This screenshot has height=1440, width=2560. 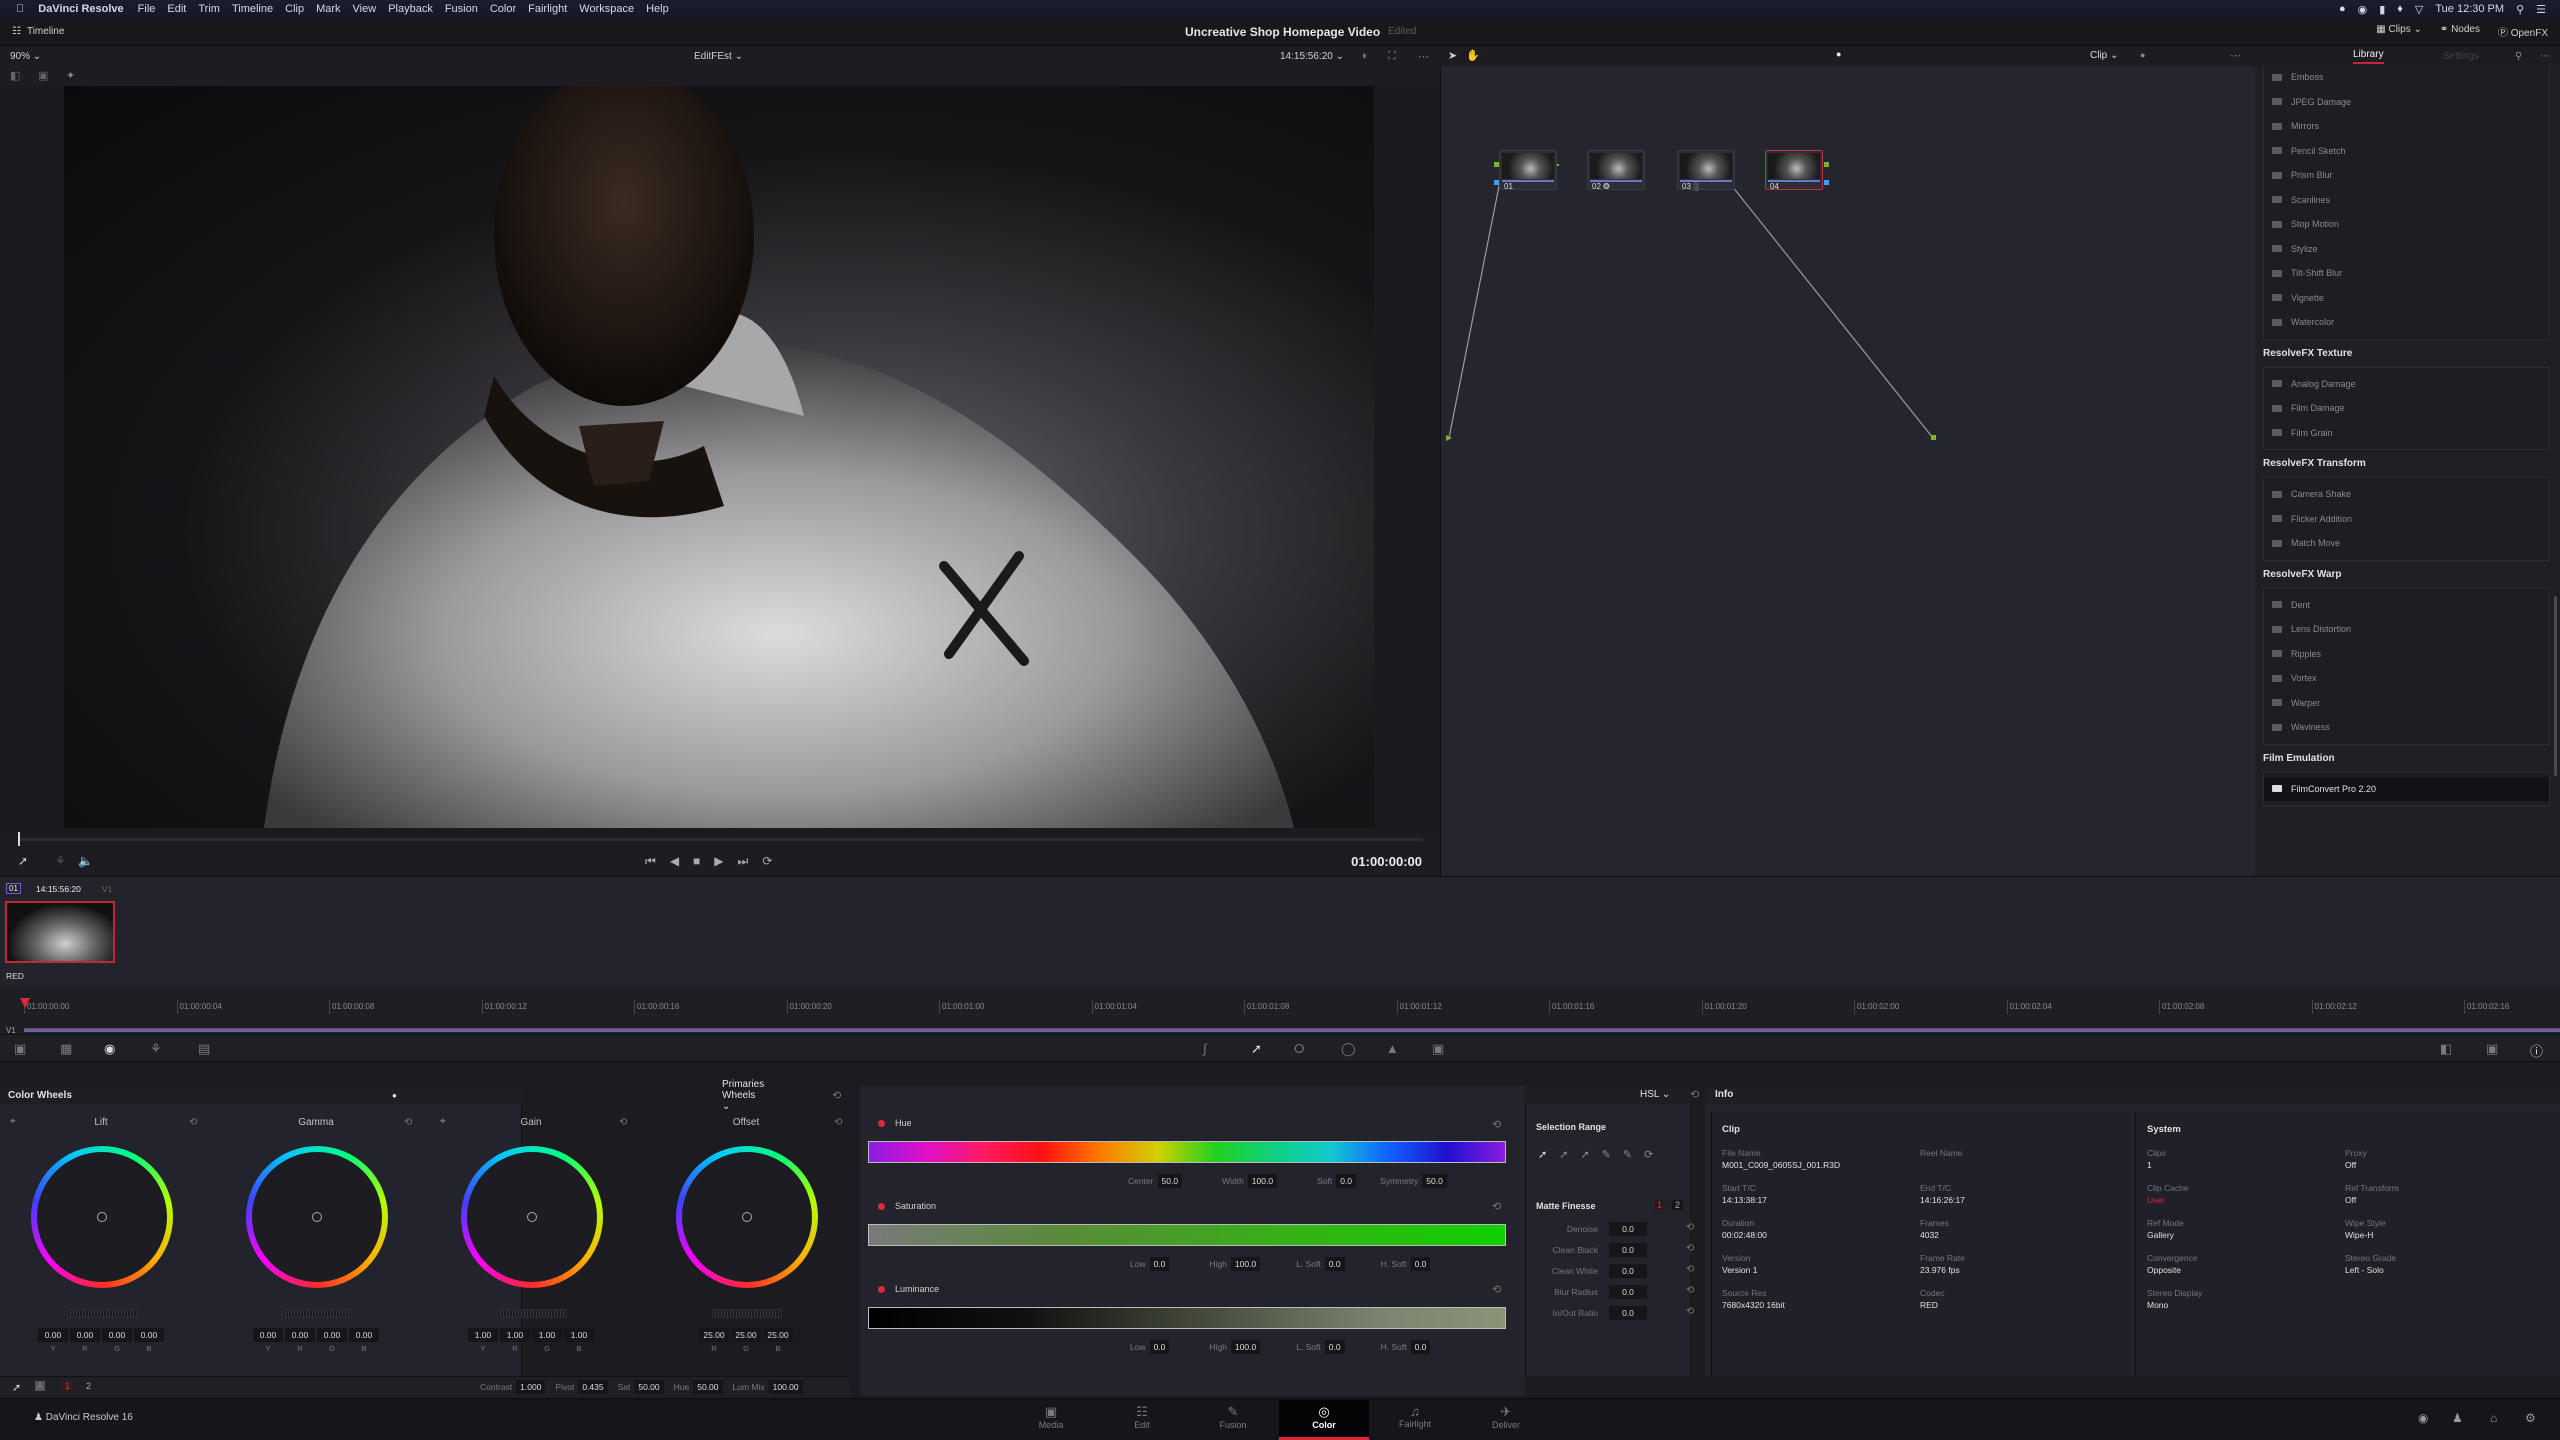 What do you see at coordinates (2555, 686) in the screenshot?
I see `library-scrollbar` at bounding box center [2555, 686].